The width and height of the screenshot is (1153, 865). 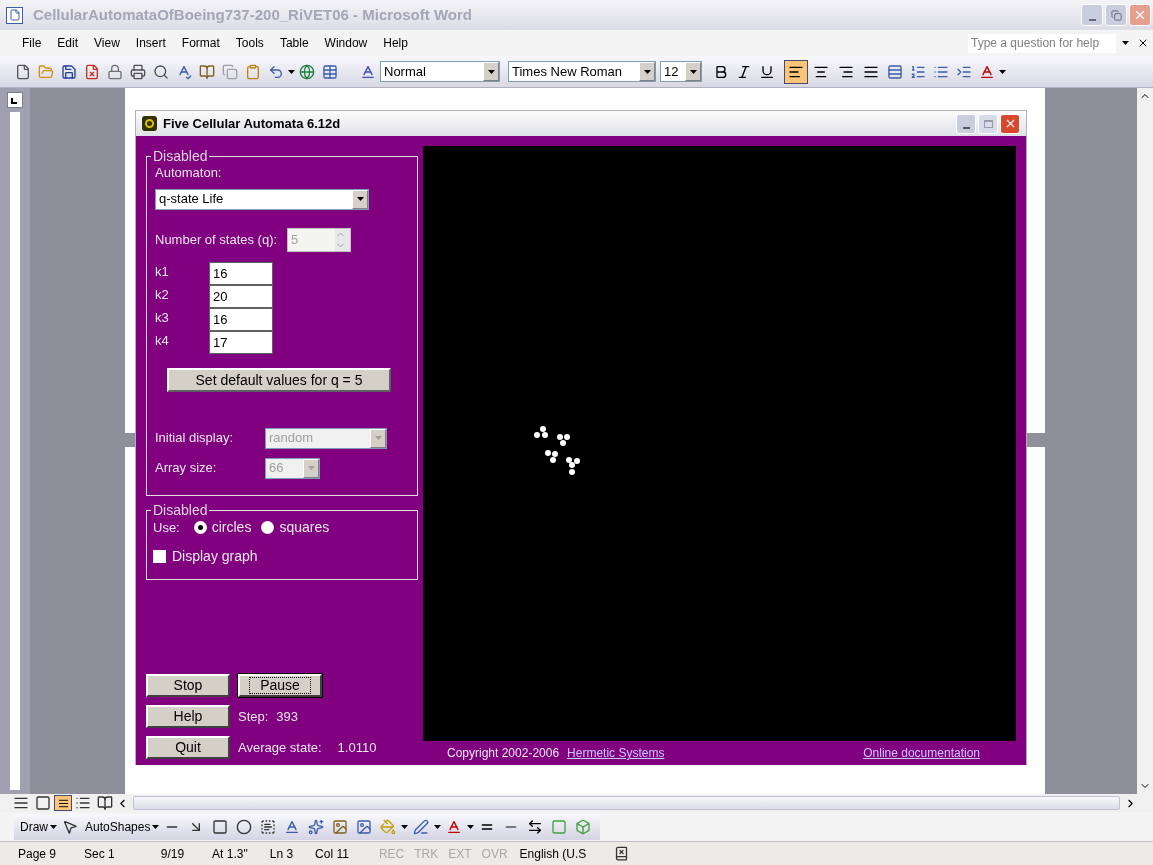 What do you see at coordinates (280, 747) in the screenshot?
I see `average-state-label: Average state:` at bounding box center [280, 747].